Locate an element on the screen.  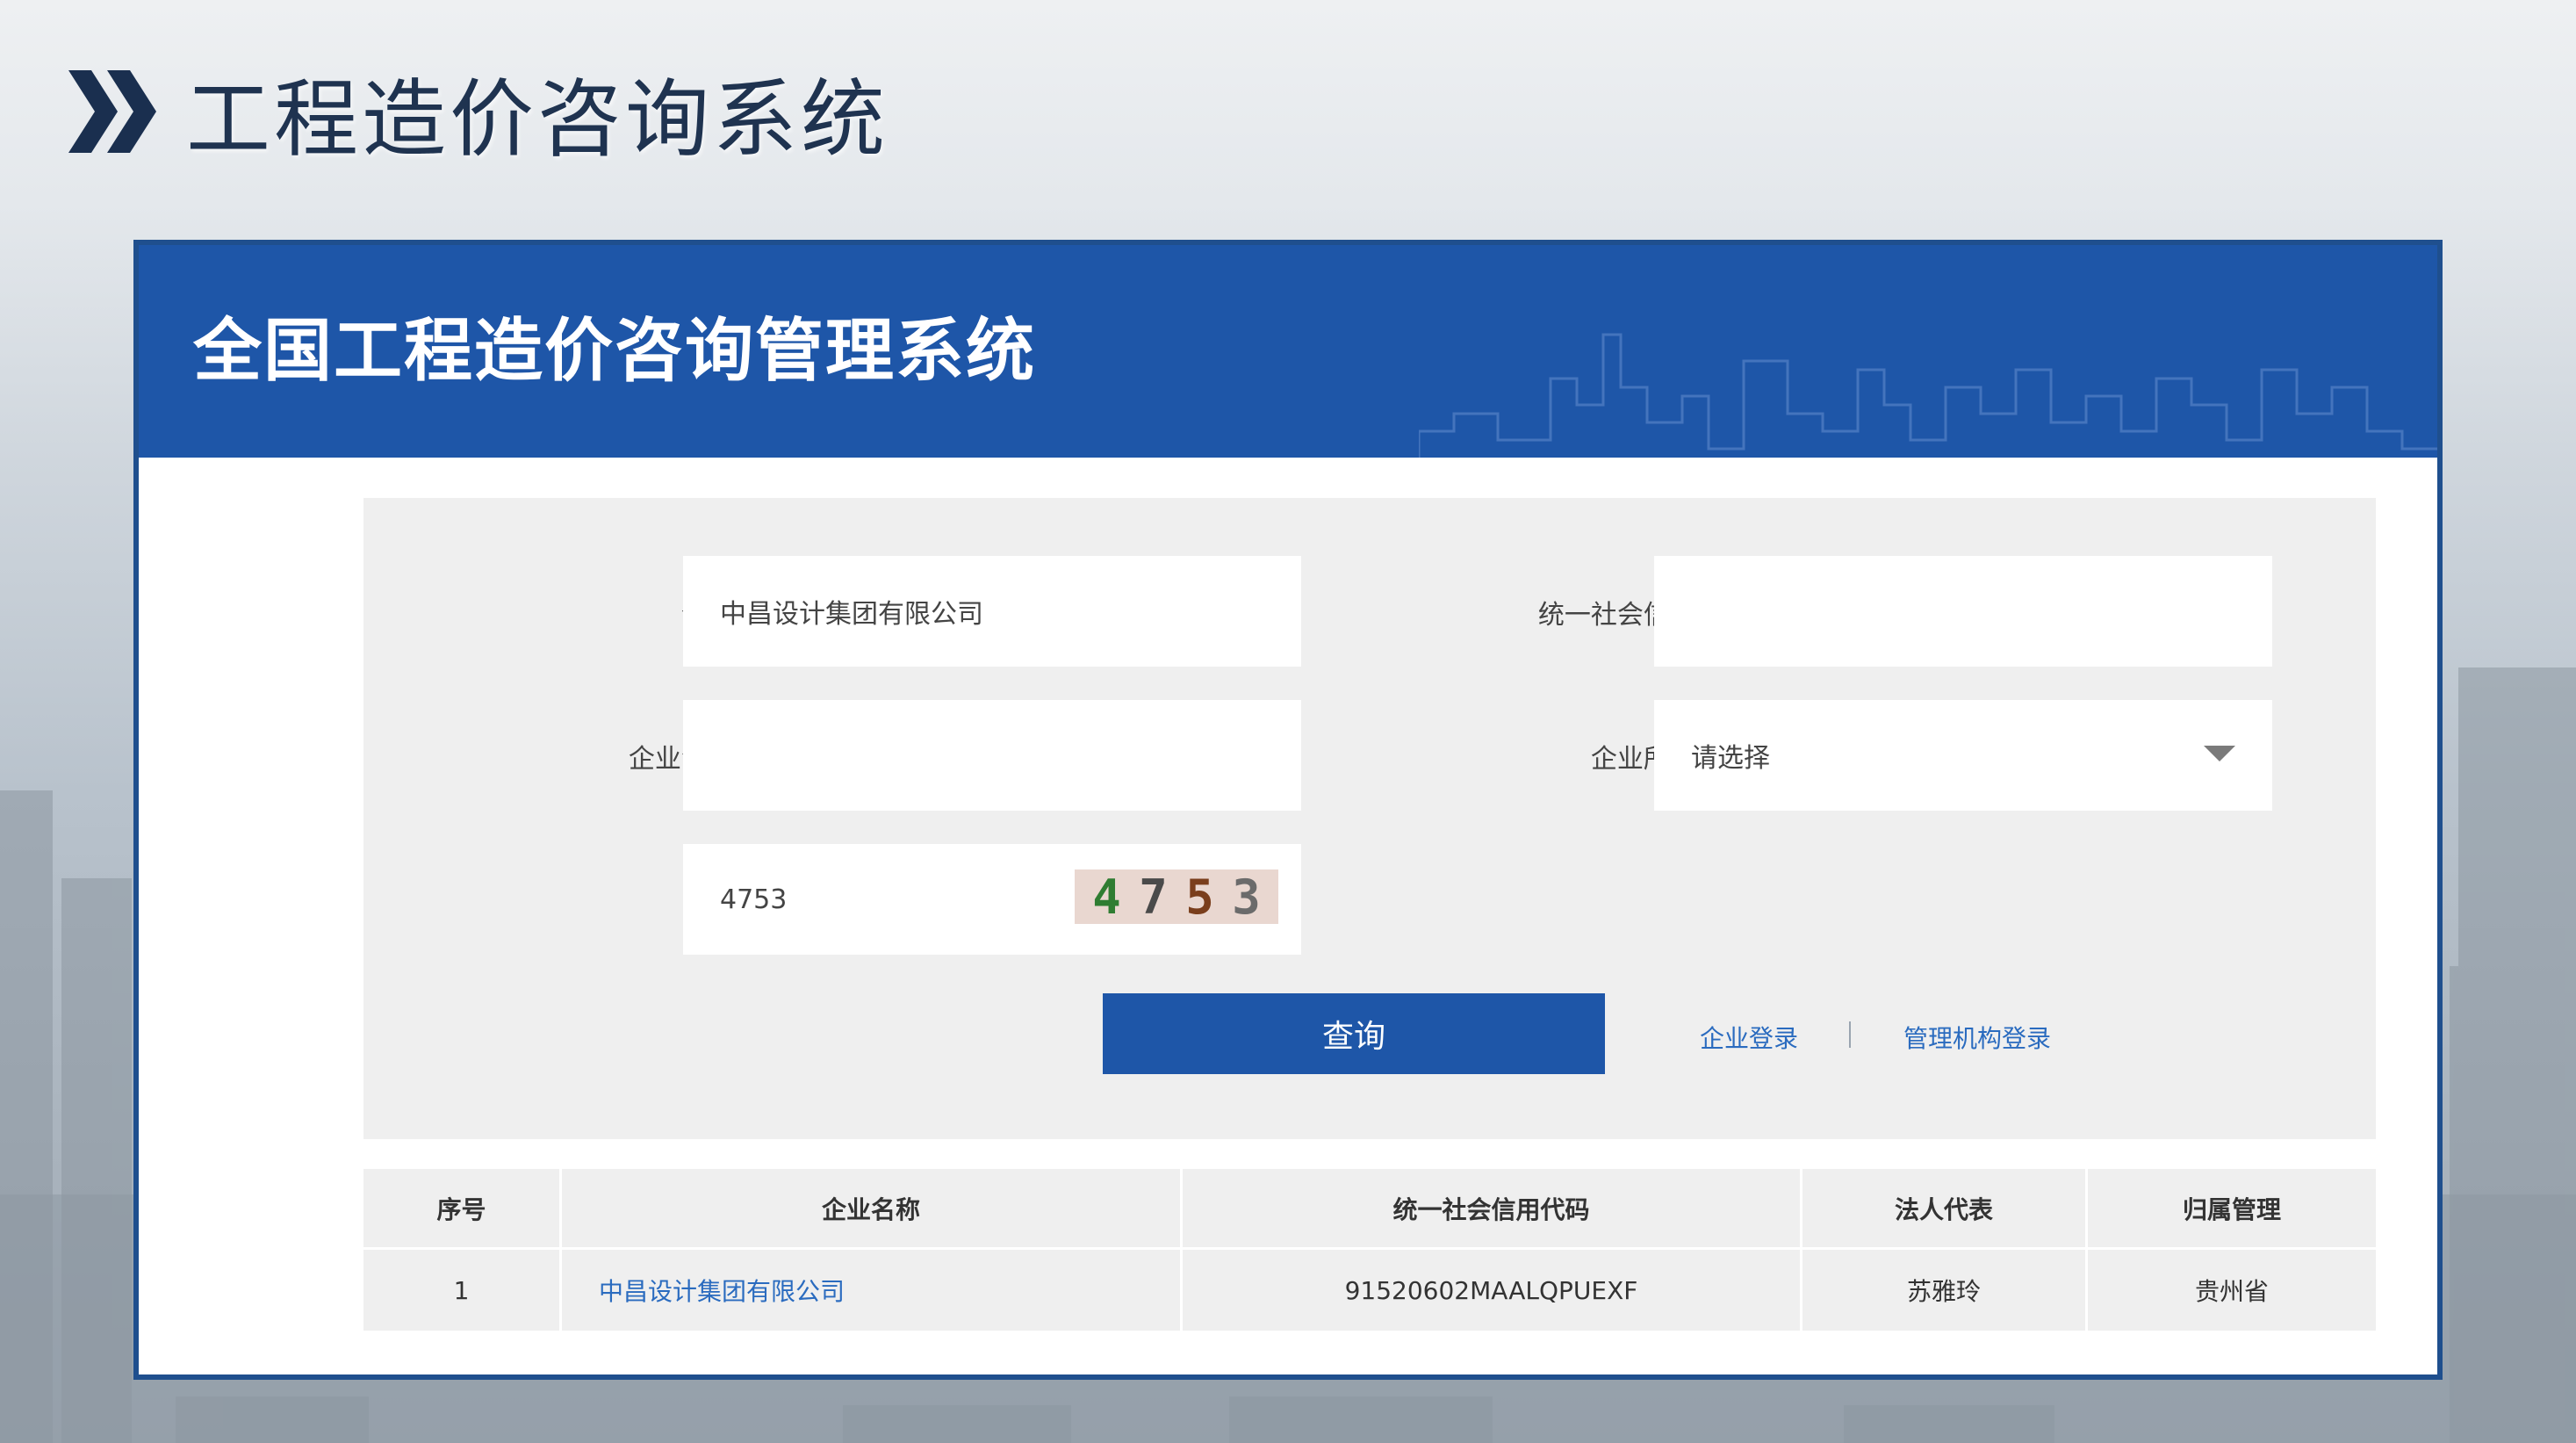
app-title: 全国工程造价咨询管理系统 is located at coordinates (615, 351).